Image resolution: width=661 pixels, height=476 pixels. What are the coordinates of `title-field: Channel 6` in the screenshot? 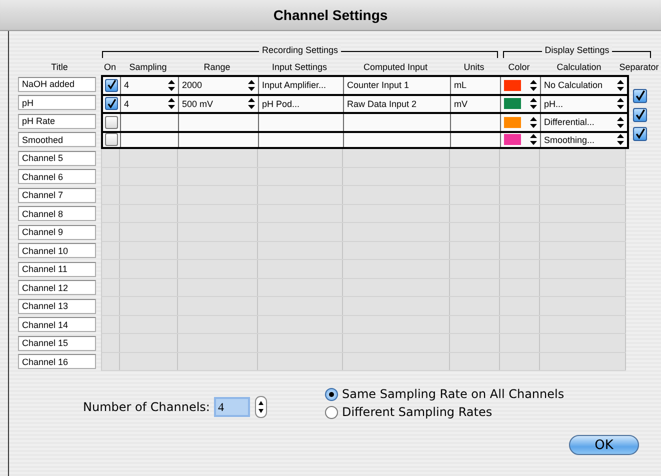 It's located at (57, 176).